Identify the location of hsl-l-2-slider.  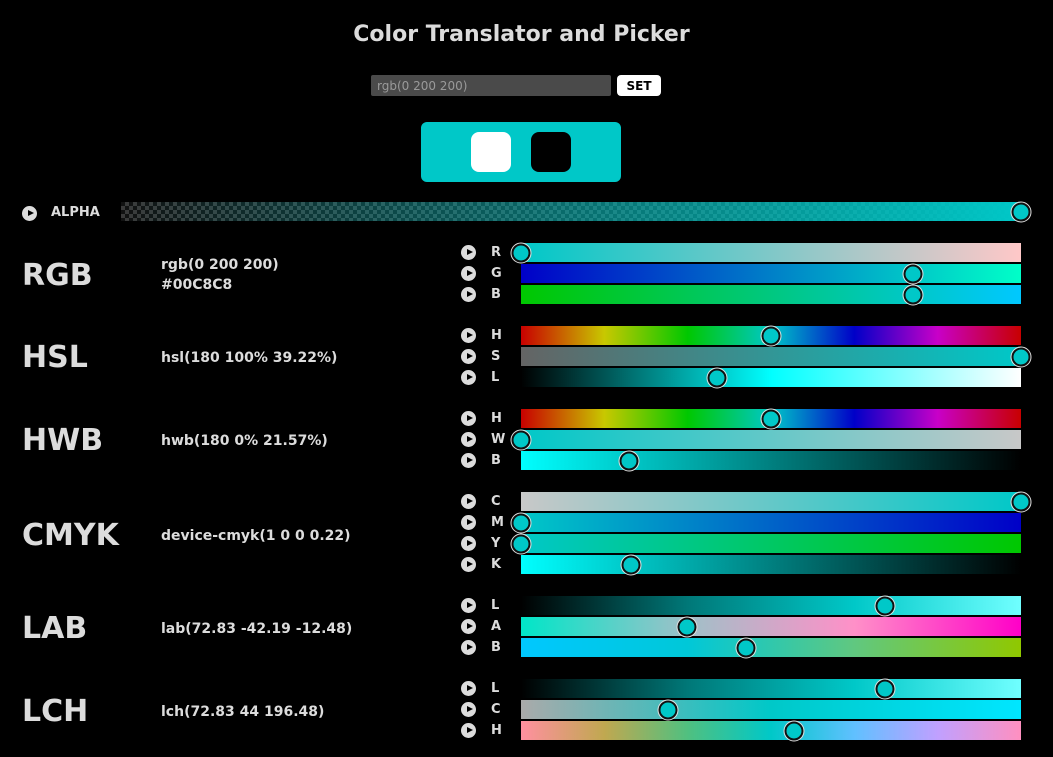
(771, 377).